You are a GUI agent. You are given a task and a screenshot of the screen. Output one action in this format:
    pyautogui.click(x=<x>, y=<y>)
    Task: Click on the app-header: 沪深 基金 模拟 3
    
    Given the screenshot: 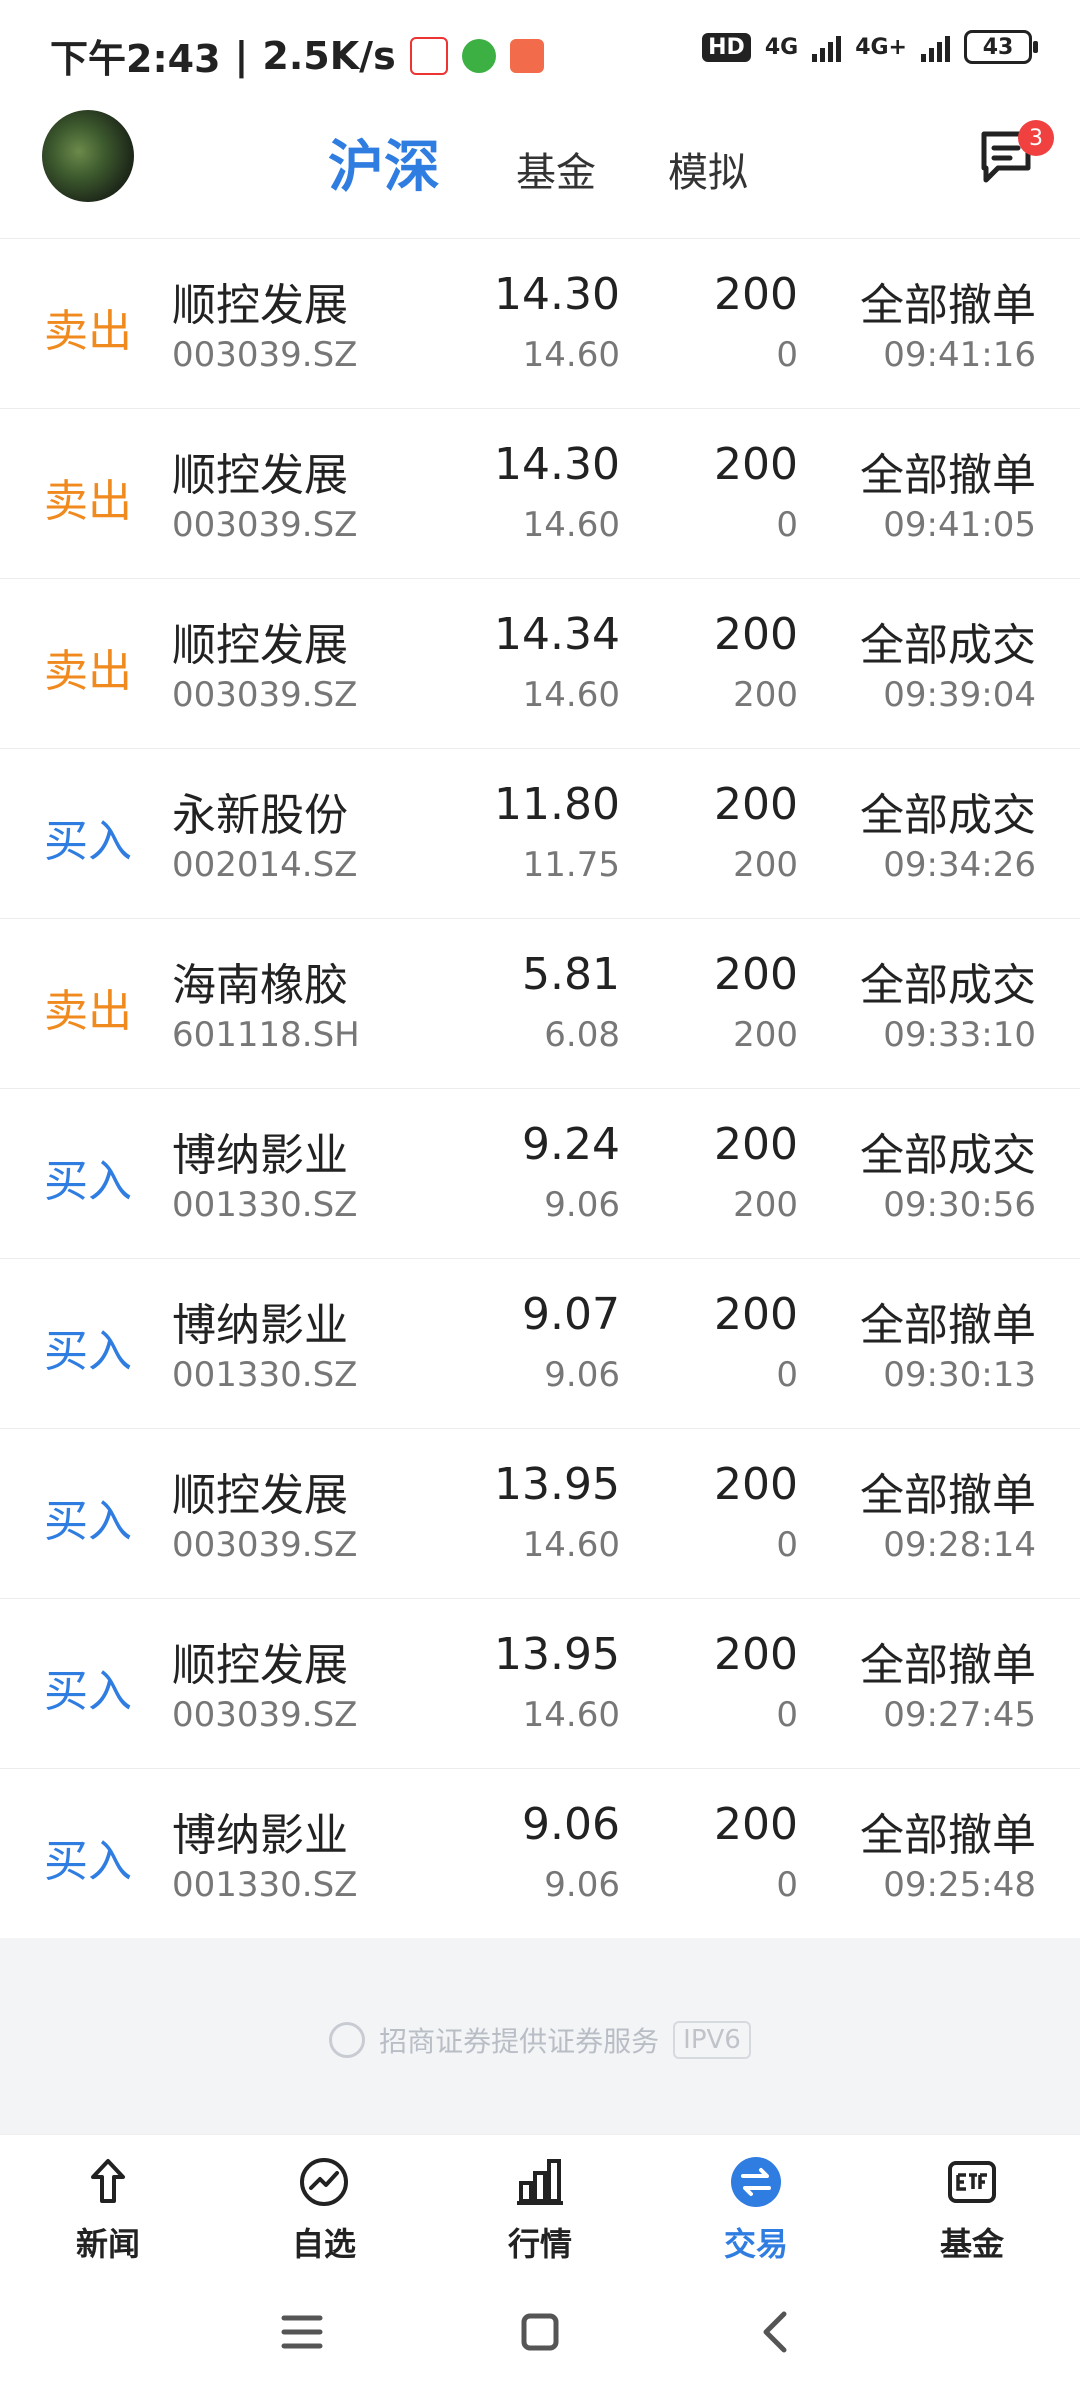 What is the action you would take?
    pyautogui.click(x=540, y=169)
    